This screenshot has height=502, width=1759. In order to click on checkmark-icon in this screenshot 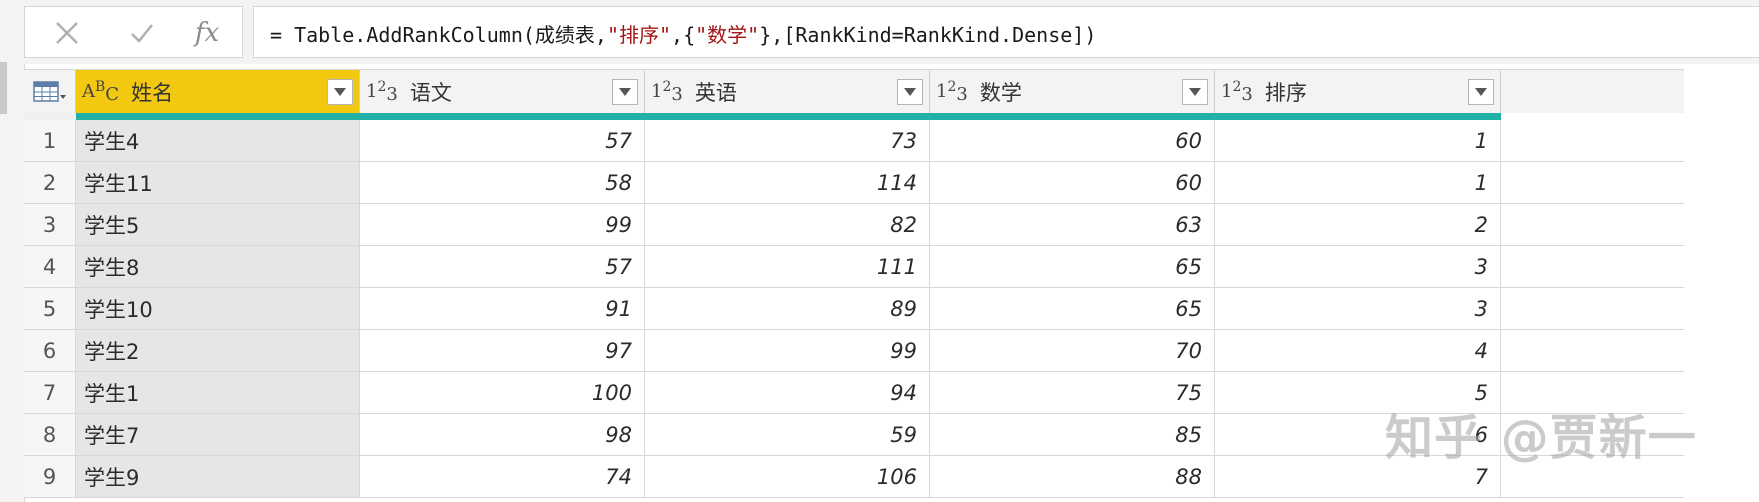, I will do `click(142, 33)`.